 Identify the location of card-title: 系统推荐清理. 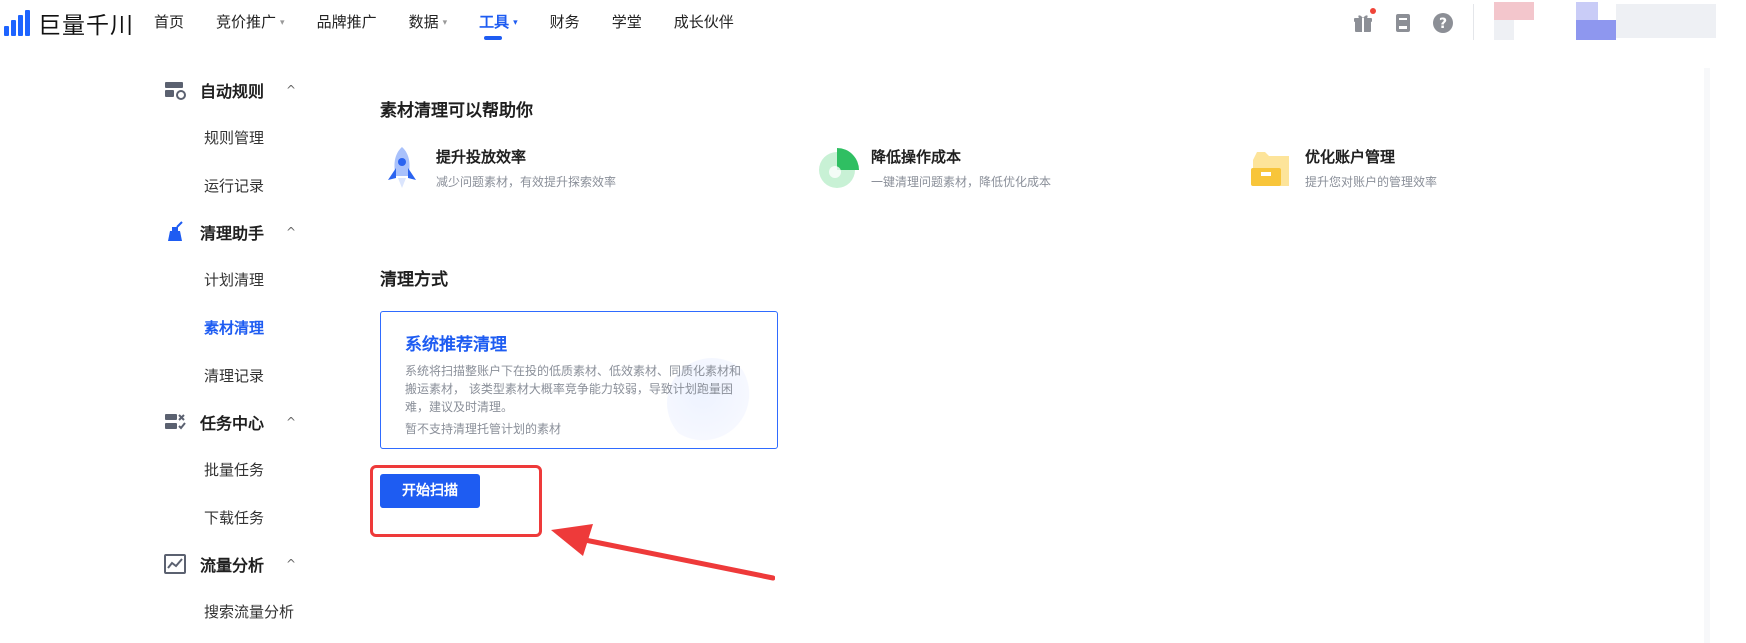
(456, 345).